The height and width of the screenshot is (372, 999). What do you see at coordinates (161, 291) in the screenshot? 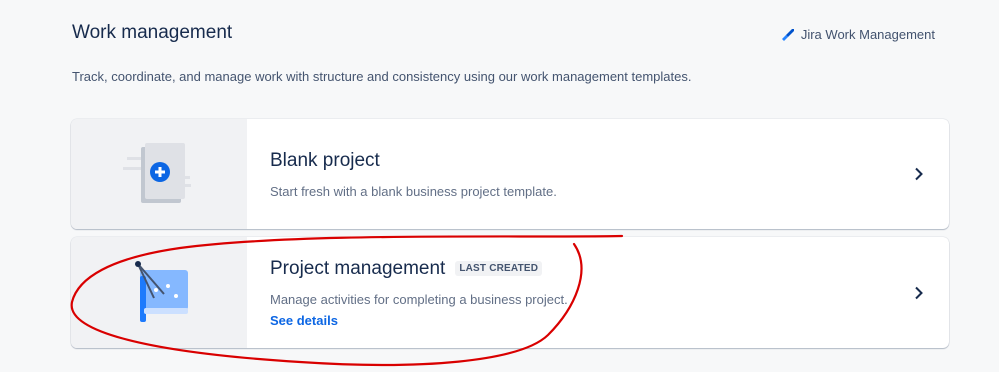
I see `project-management-illustration` at bounding box center [161, 291].